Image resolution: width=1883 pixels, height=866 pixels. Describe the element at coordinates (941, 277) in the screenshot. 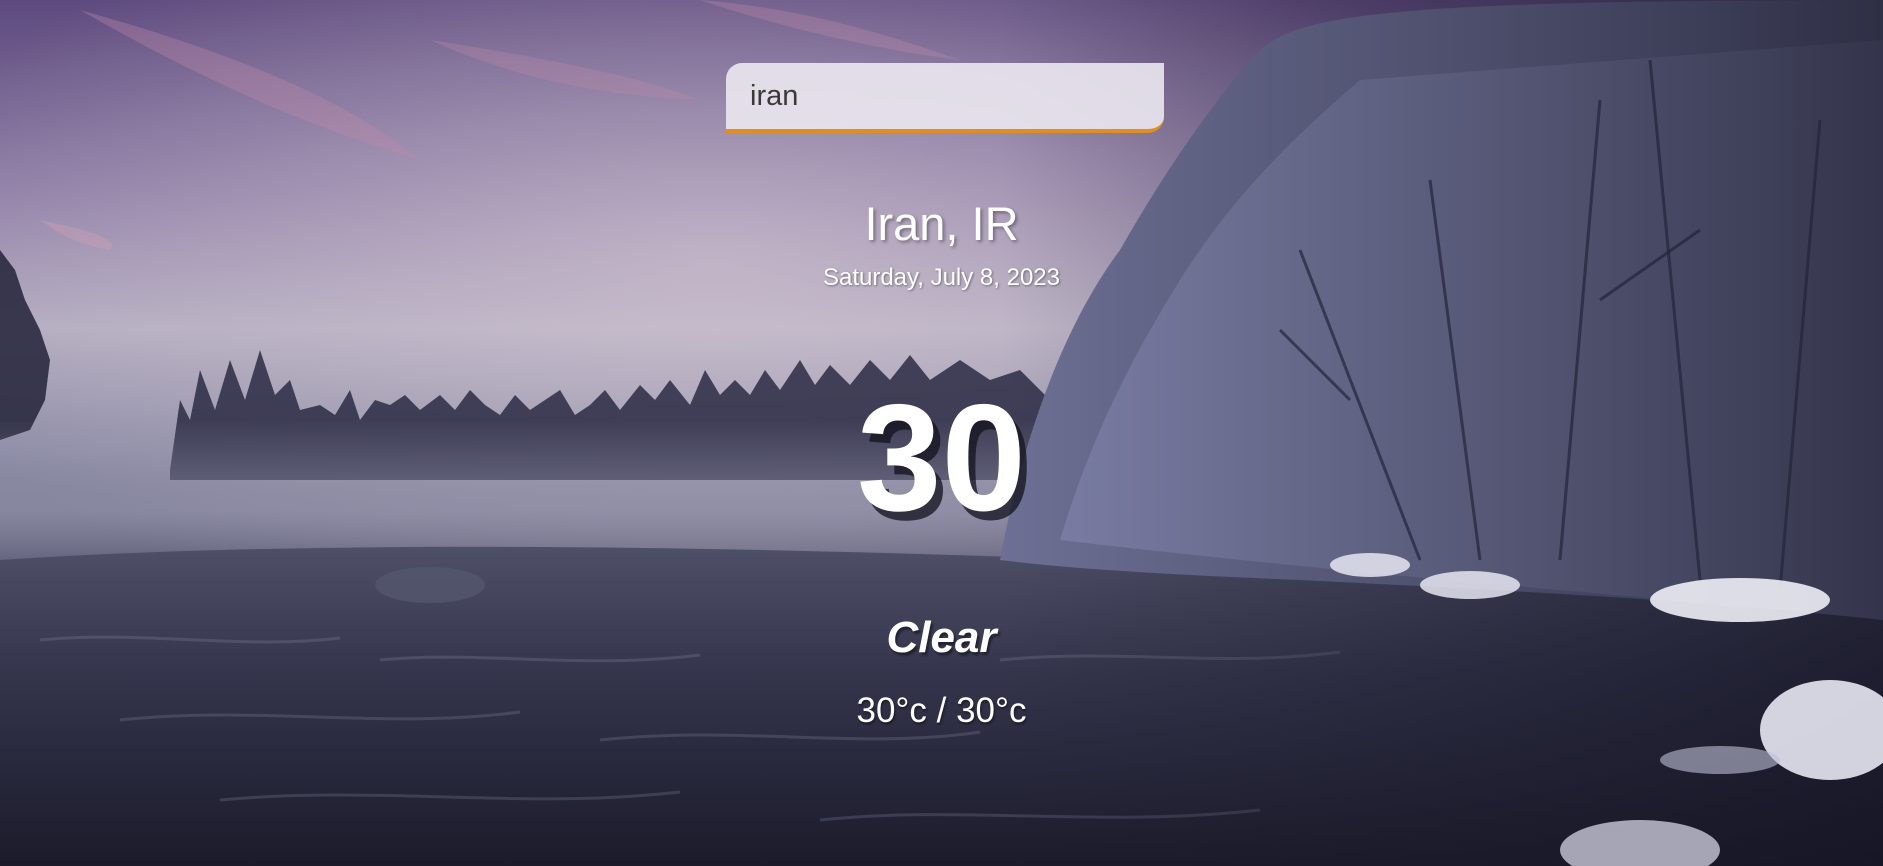

I see `current-date: Saturday, July 8, 2023` at that location.